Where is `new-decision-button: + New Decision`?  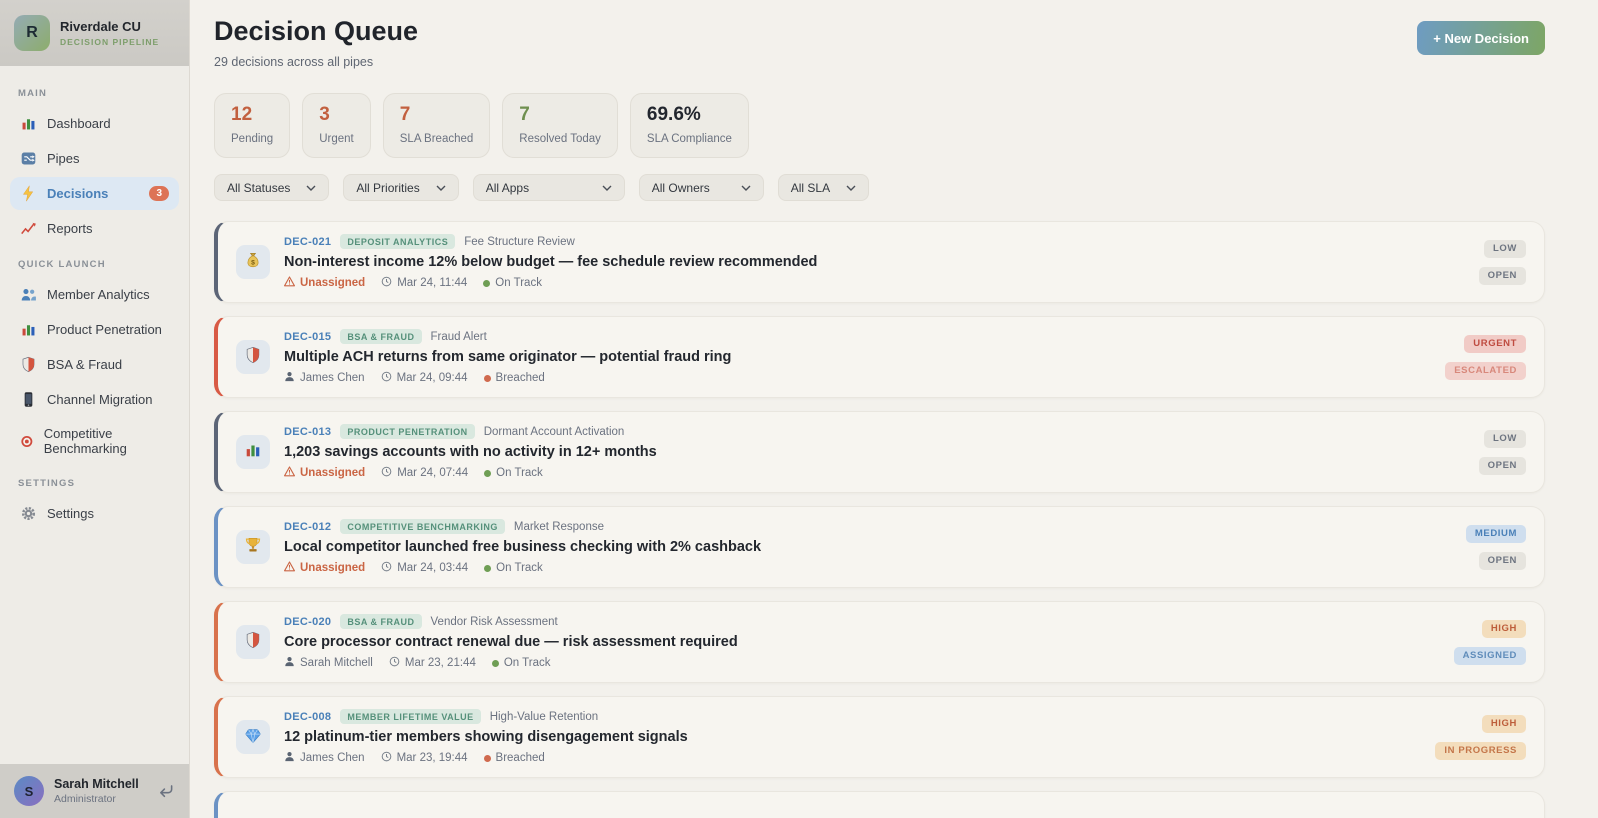 new-decision-button: + New Decision is located at coordinates (1481, 38).